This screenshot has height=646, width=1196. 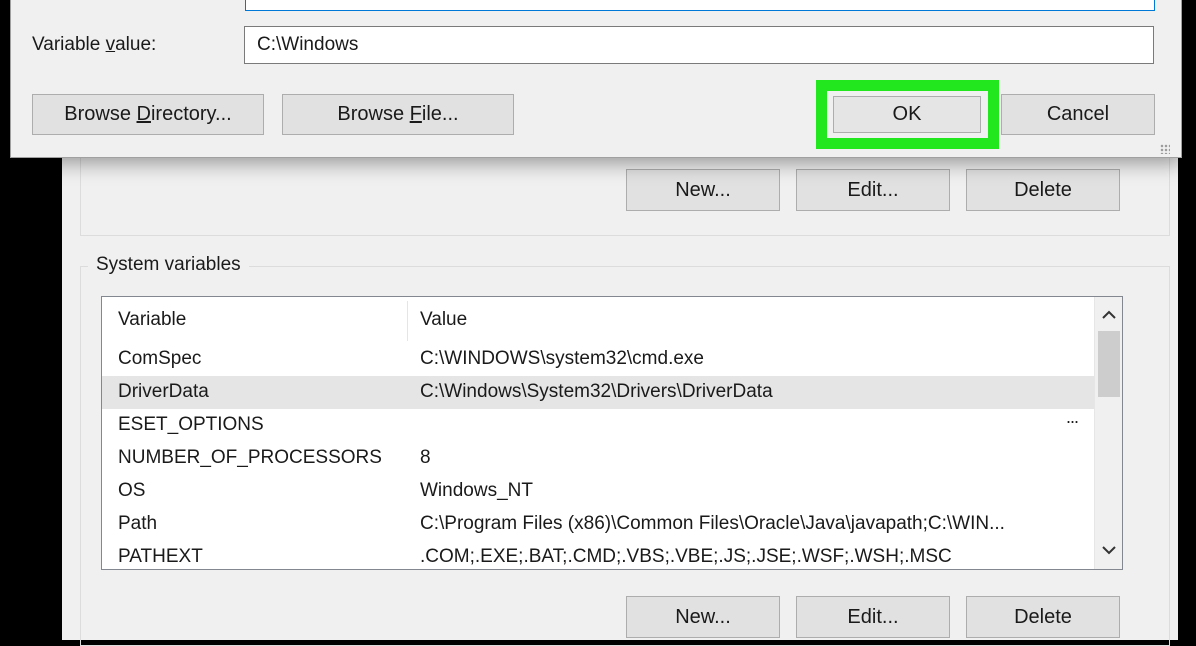 I want to click on variable-value-label: Variable value:, so click(x=94, y=45).